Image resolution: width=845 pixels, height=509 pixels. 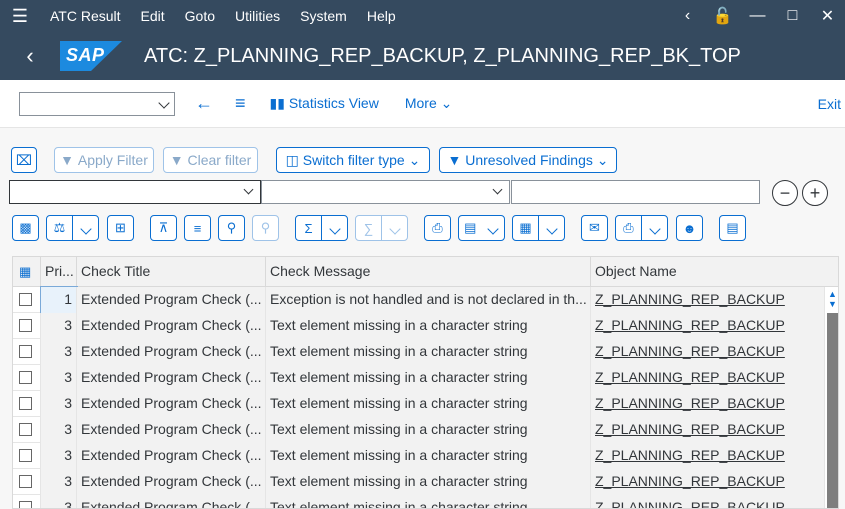 What do you see at coordinates (689, 228) in the screenshot?
I see `users-icon: ☻` at bounding box center [689, 228].